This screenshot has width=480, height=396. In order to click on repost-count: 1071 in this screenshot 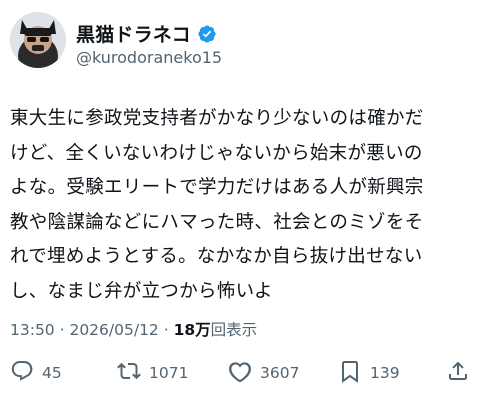, I will do `click(169, 373)`.